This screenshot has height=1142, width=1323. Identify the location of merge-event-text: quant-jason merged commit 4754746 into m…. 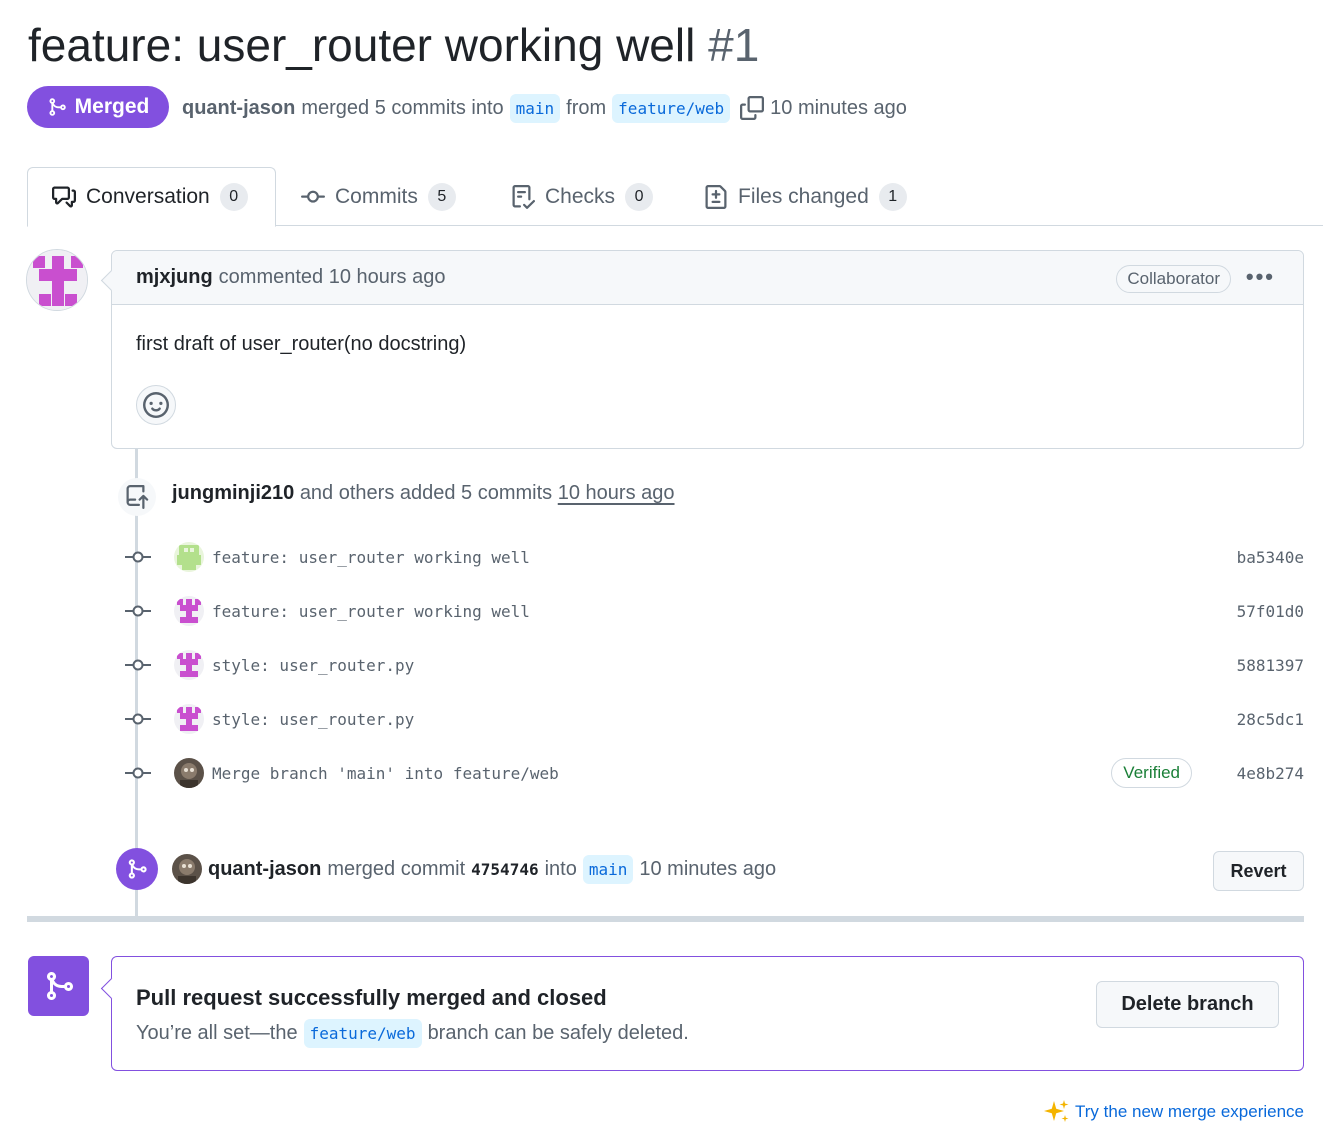
(474, 869).